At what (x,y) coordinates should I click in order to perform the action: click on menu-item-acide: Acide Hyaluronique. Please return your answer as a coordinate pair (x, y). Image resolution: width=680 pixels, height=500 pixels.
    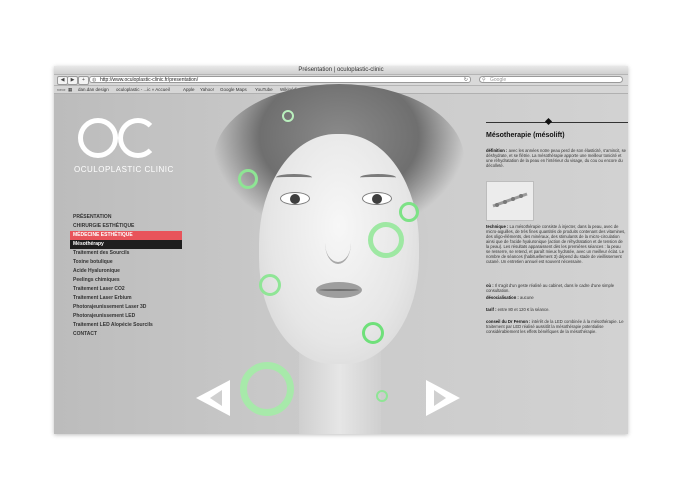
    Looking at the image, I should click on (126, 271).